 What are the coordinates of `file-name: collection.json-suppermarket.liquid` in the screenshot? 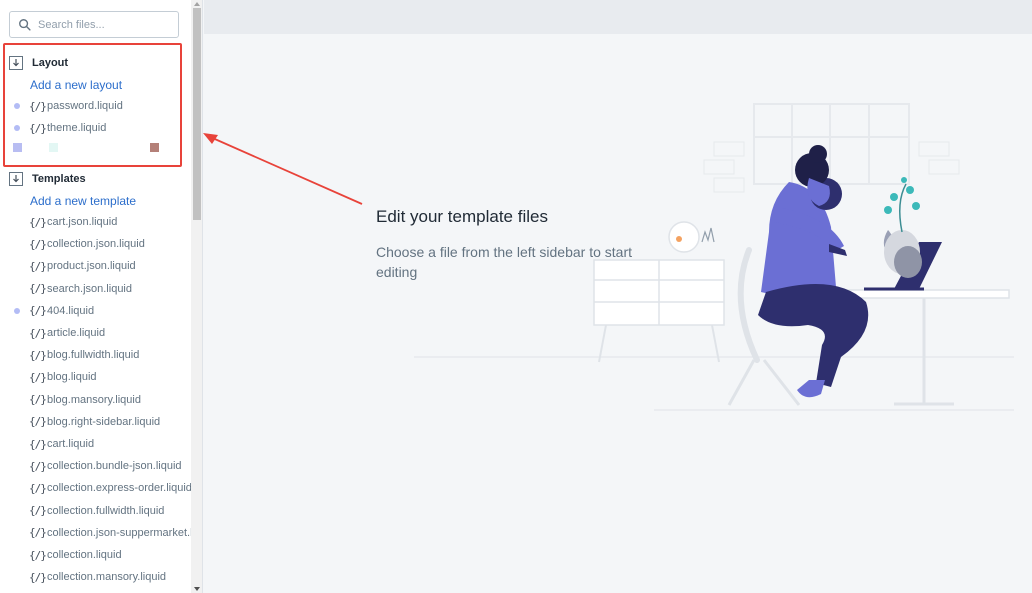 It's located at (119, 532).